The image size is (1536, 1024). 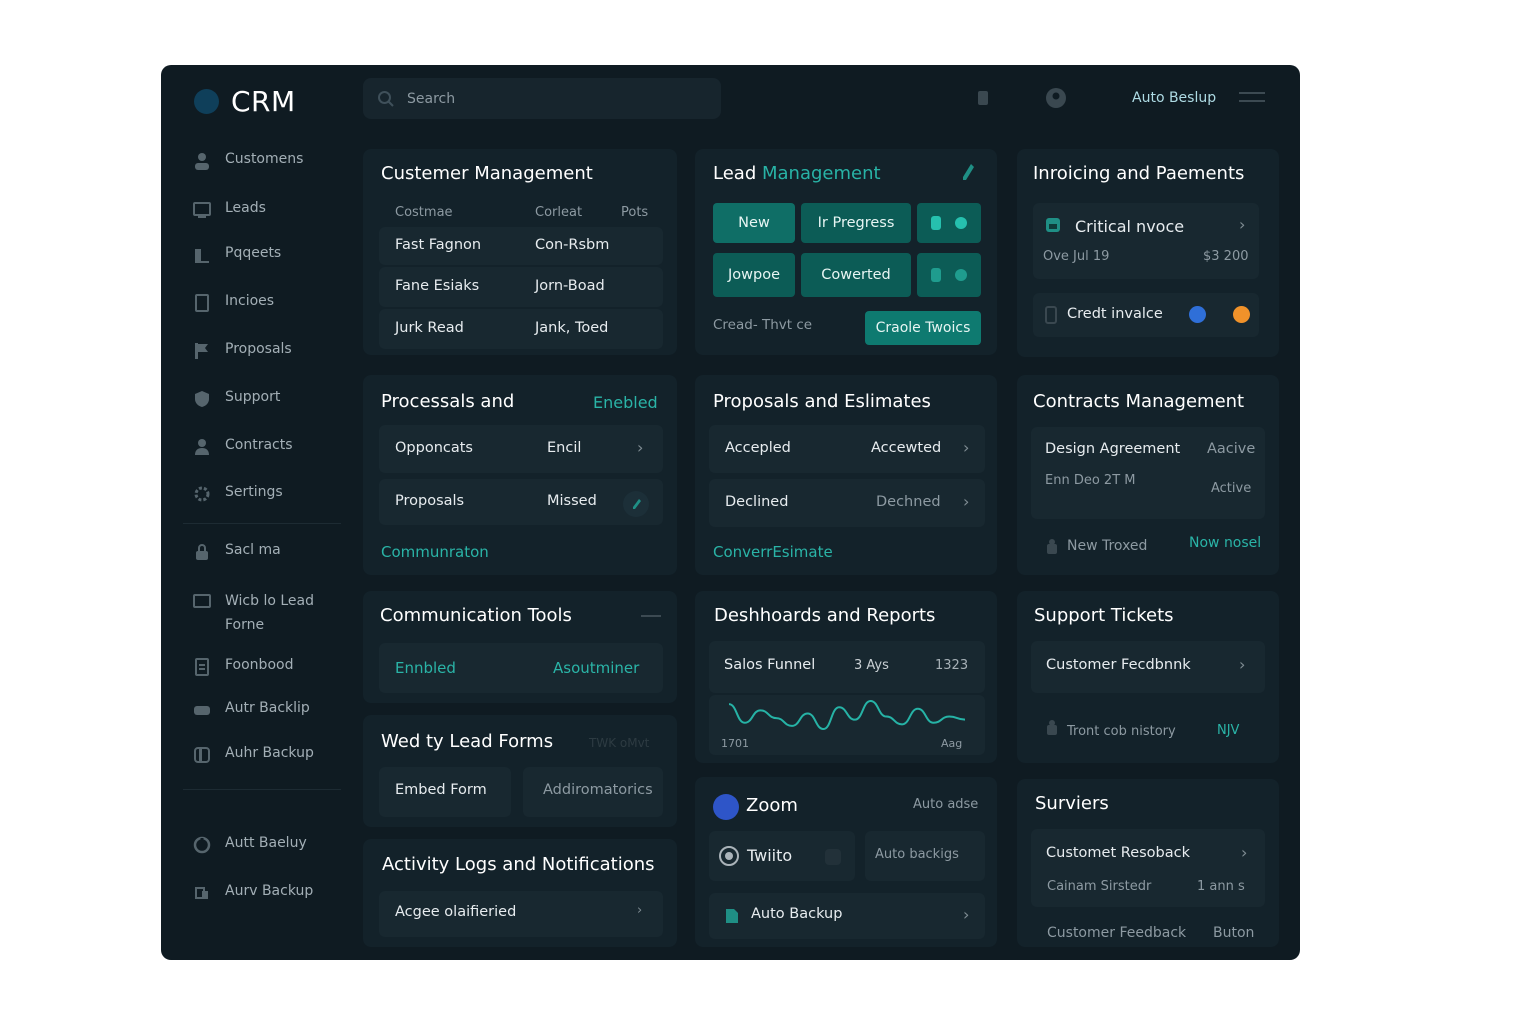 What do you see at coordinates (847, 503) in the screenshot?
I see `list-item: Declined Dechned ›` at bounding box center [847, 503].